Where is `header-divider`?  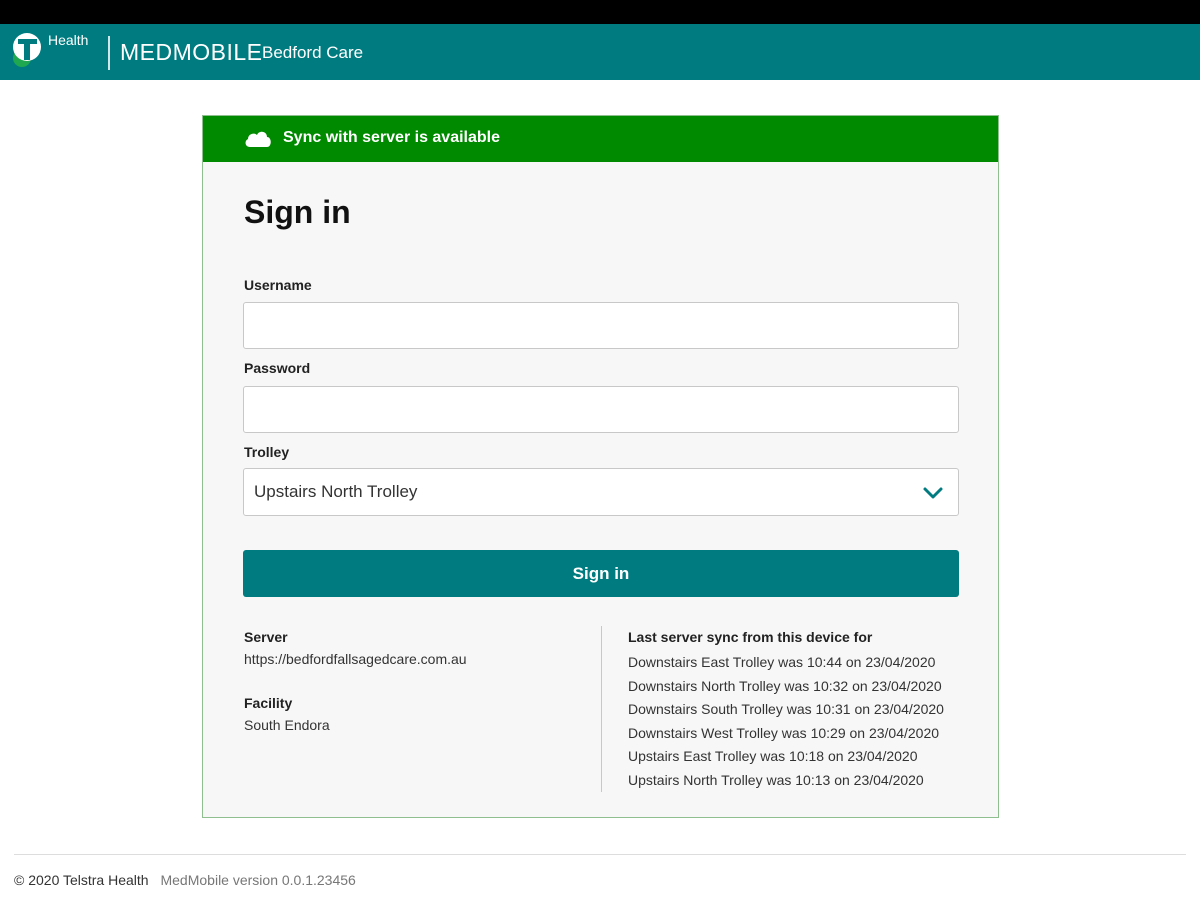 header-divider is located at coordinates (109, 53).